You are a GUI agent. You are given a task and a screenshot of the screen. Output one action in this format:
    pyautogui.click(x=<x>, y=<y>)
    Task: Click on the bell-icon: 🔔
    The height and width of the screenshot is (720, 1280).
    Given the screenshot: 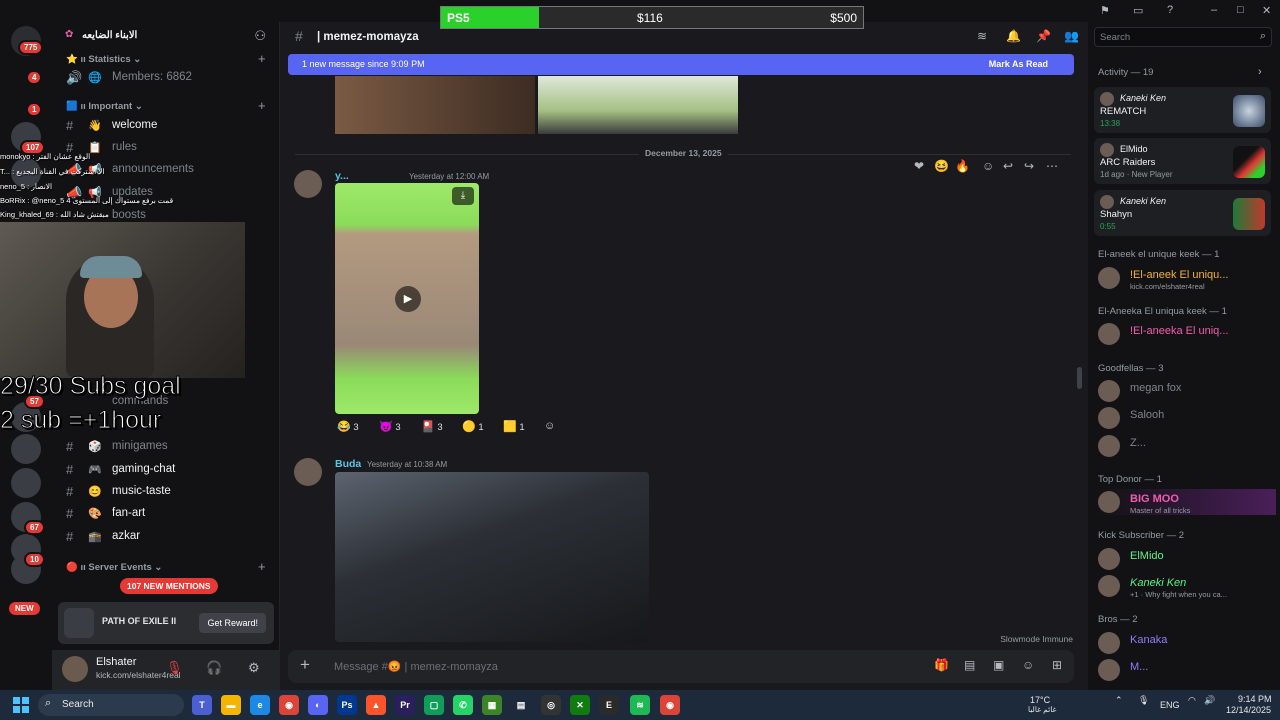 What is the action you would take?
    pyautogui.click(x=1013, y=36)
    